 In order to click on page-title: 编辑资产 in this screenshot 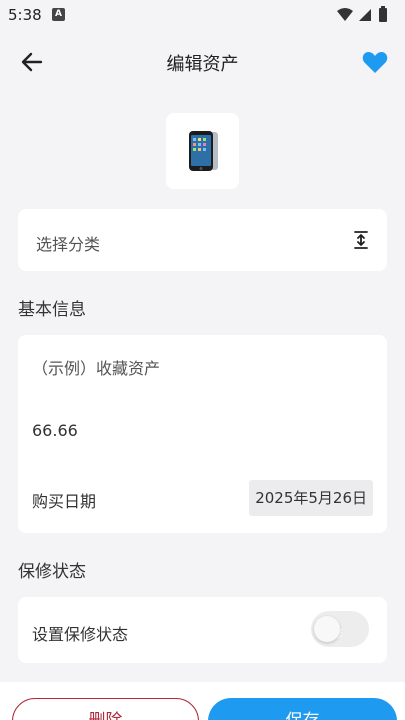, I will do `click(202, 64)`.